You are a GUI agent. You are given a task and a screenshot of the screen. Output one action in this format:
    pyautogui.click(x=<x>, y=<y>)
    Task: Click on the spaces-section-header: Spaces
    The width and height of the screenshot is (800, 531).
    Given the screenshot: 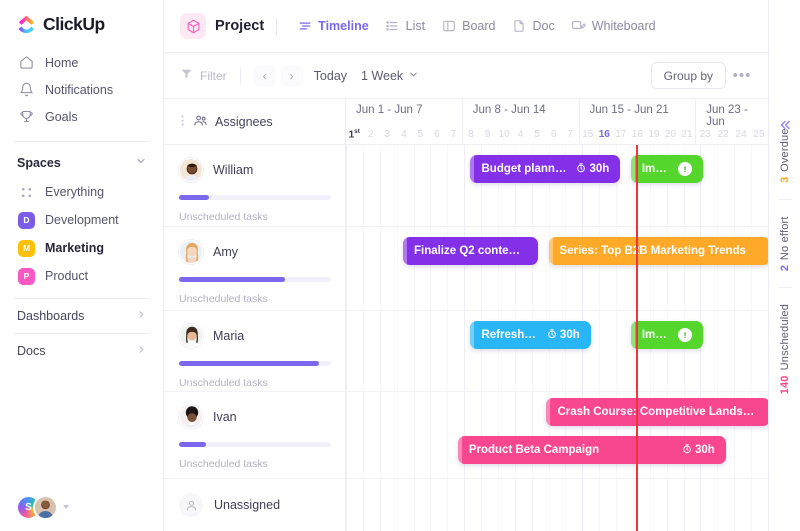 What is the action you would take?
    pyautogui.click(x=81, y=160)
    